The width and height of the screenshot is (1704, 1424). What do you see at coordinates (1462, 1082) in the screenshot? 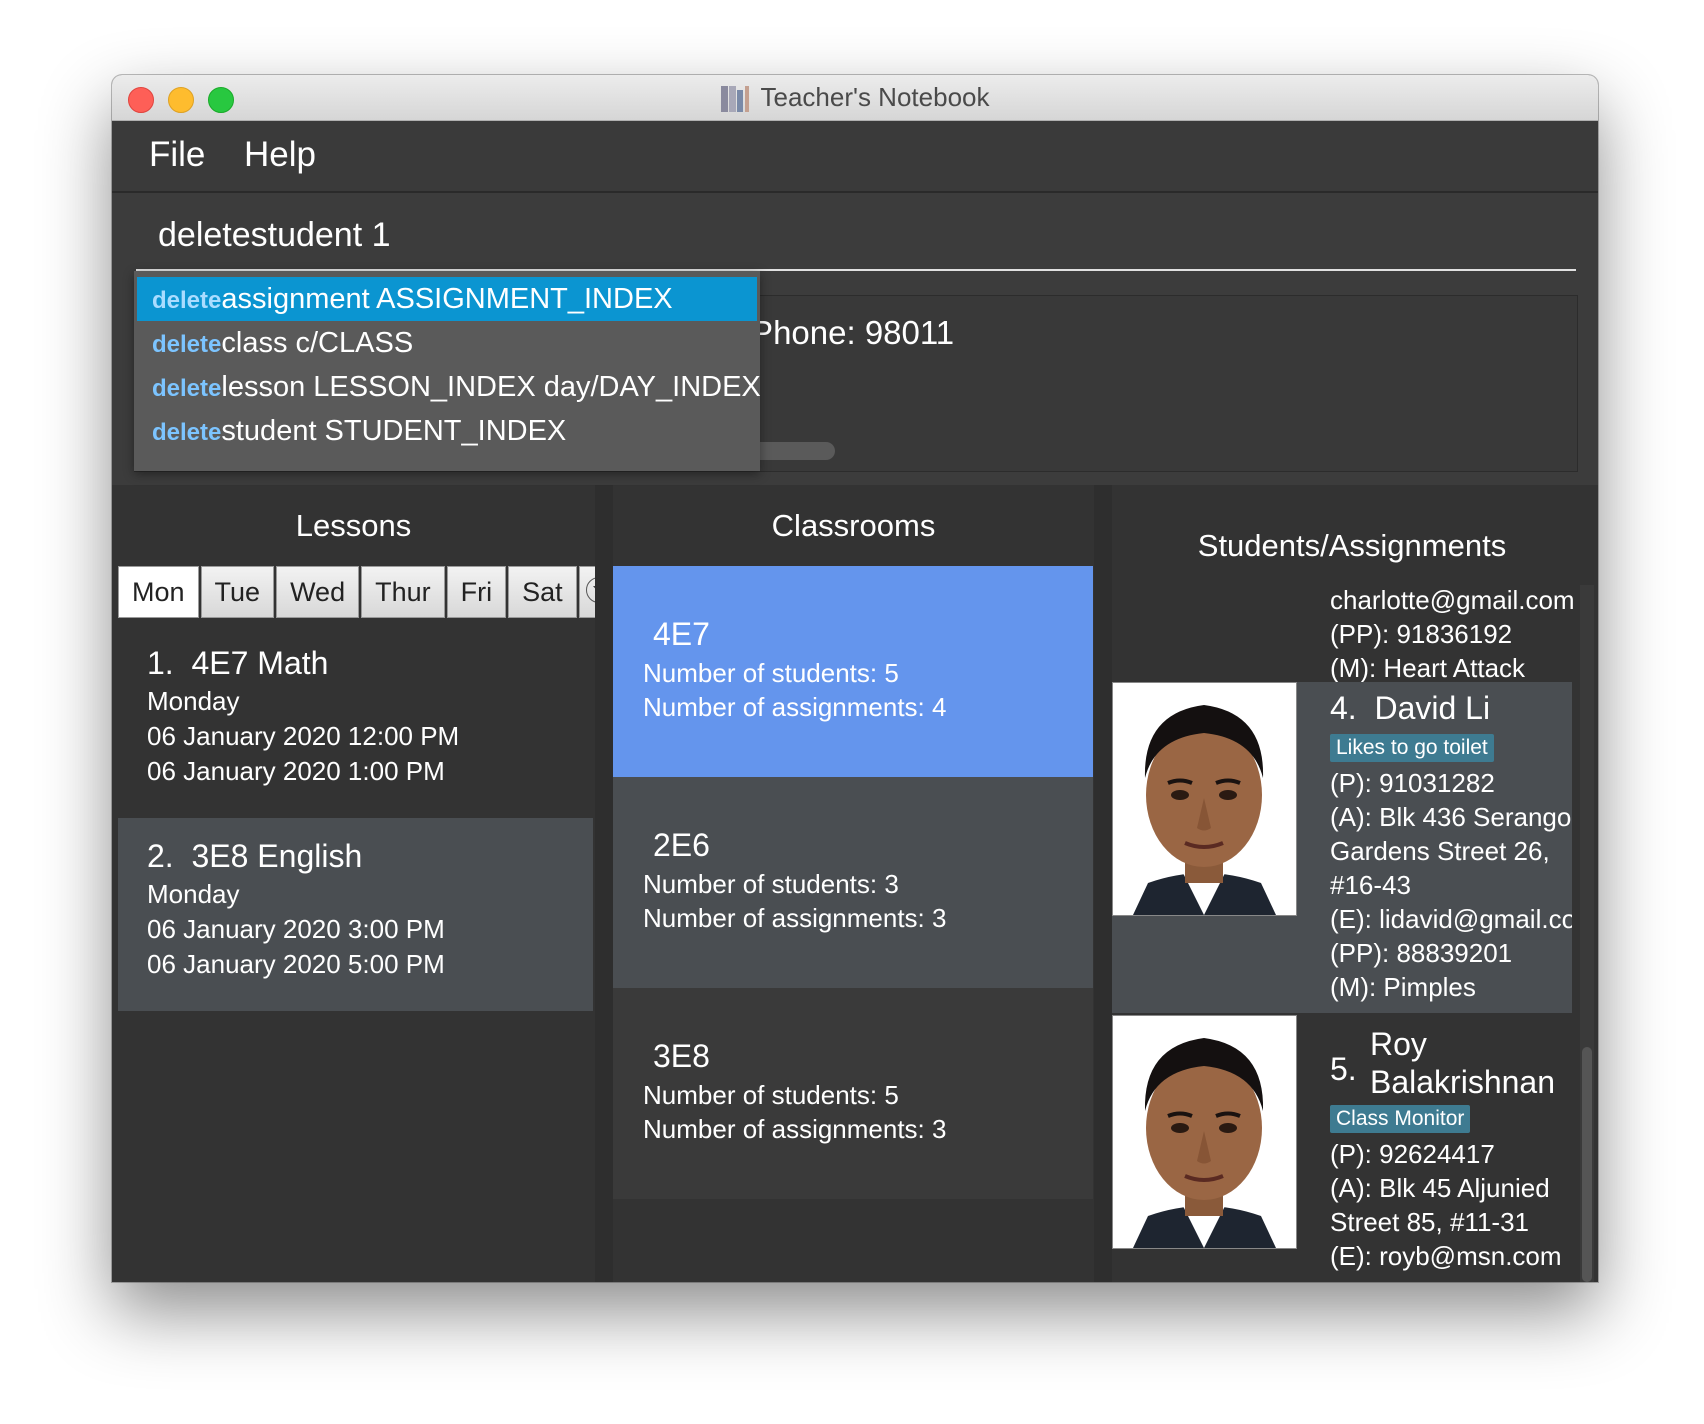
I see `student-name: Balakrishnan` at bounding box center [1462, 1082].